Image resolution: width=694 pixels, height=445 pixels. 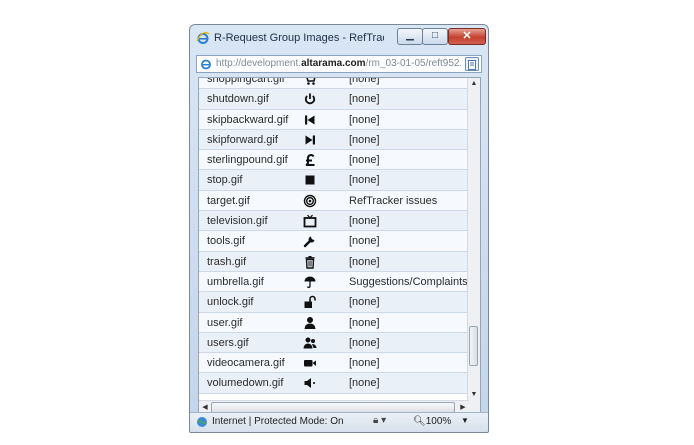 I want to click on close-icon: ✕, so click(x=467, y=36).